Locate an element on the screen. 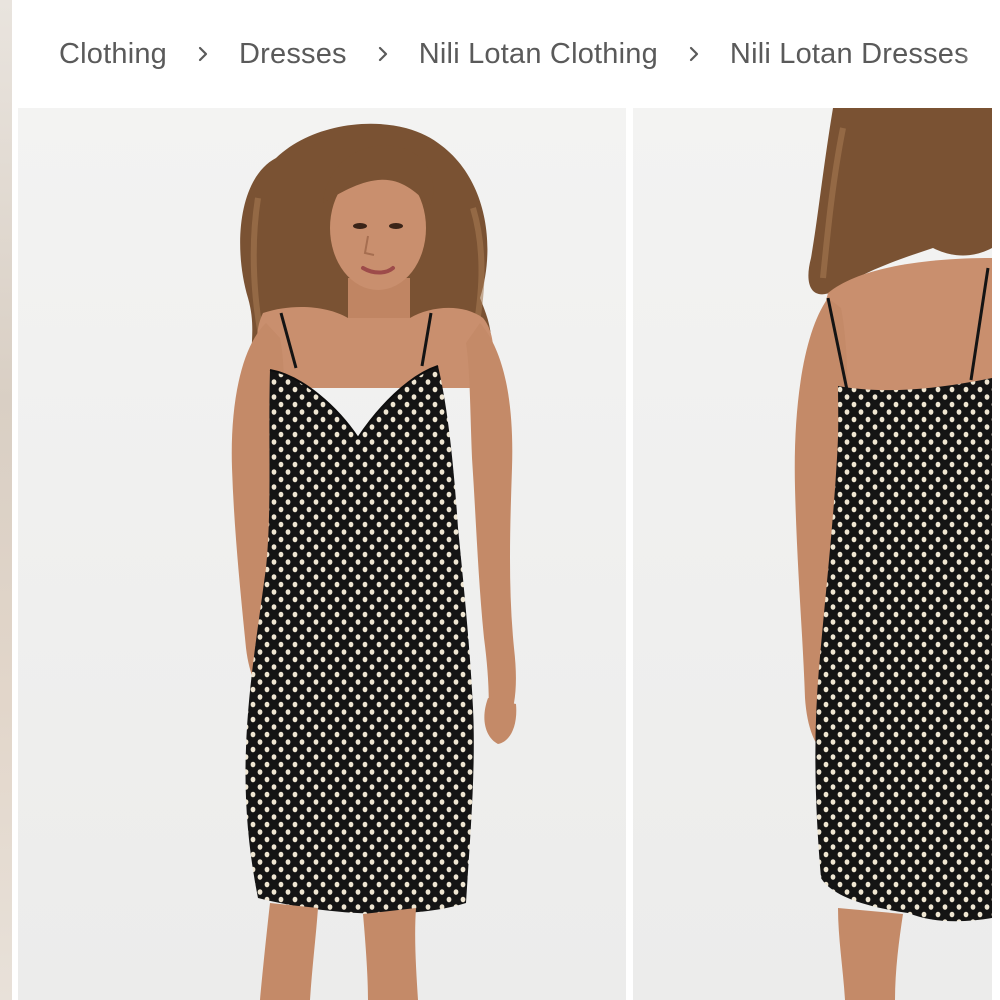 The height and width of the screenshot is (1000, 1000). gallery-divider is located at coordinates (629, 554).